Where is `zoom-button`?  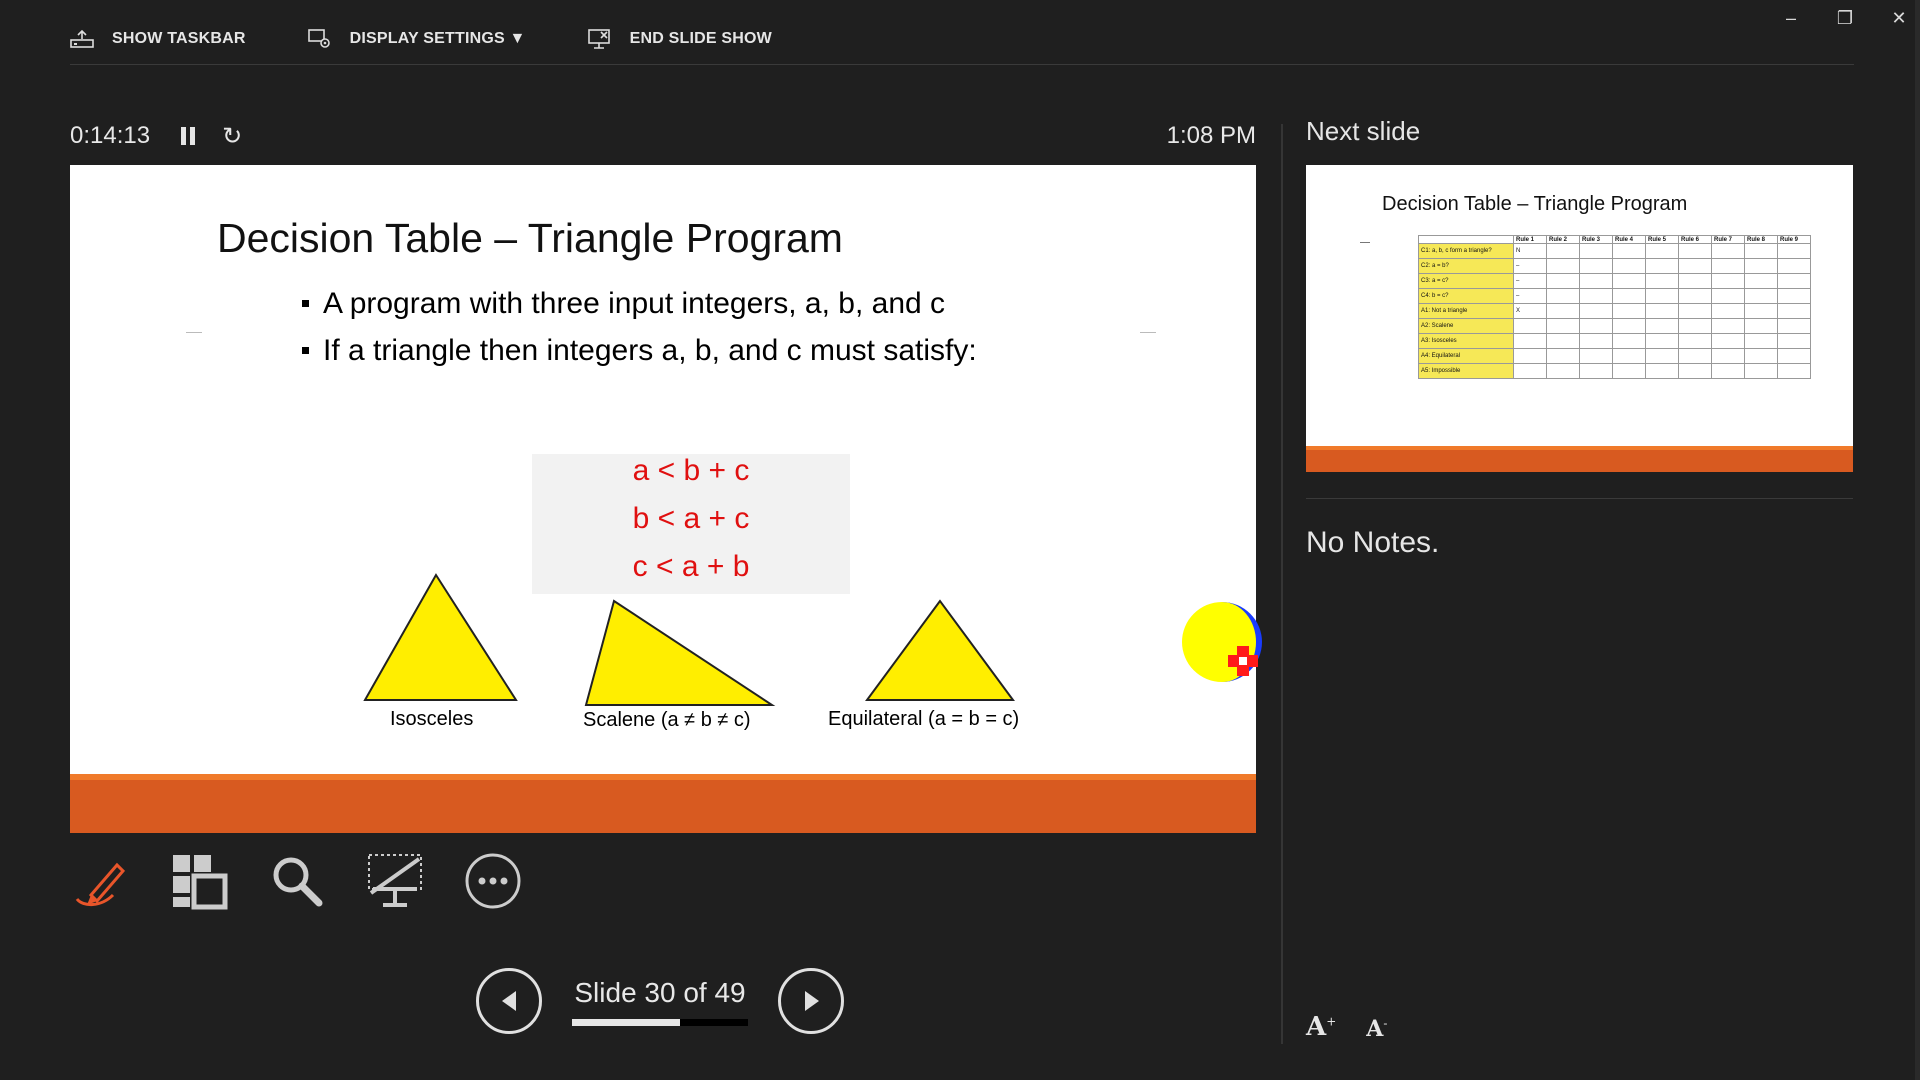 zoom-button is located at coordinates (297, 881).